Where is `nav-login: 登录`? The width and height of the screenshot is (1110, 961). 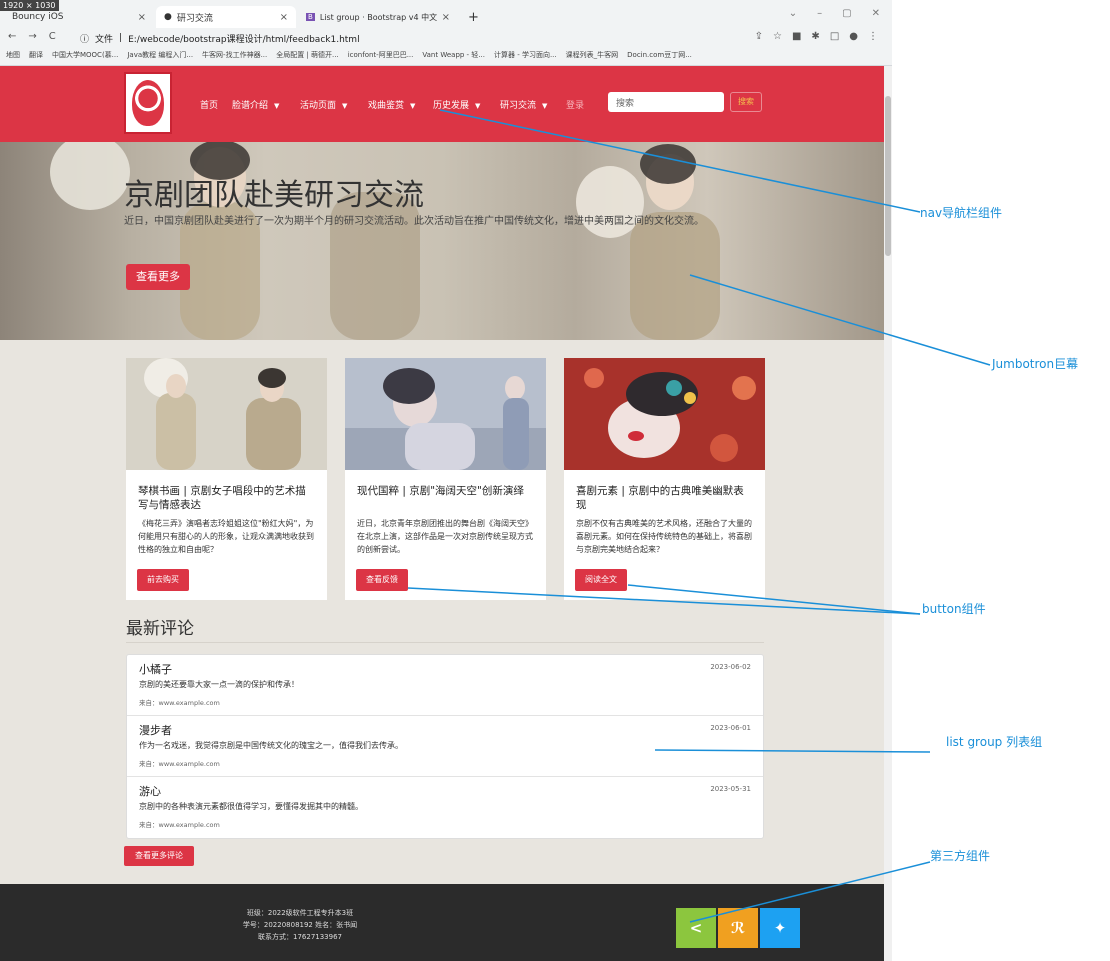
nav-login: 登录 is located at coordinates (575, 104).